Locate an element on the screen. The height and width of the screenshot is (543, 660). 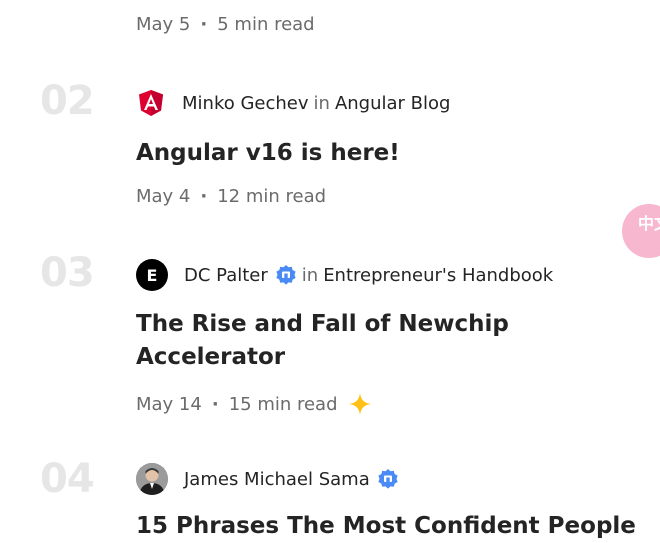
article-title: Angular v16 is here! is located at coordinates (386, 153).